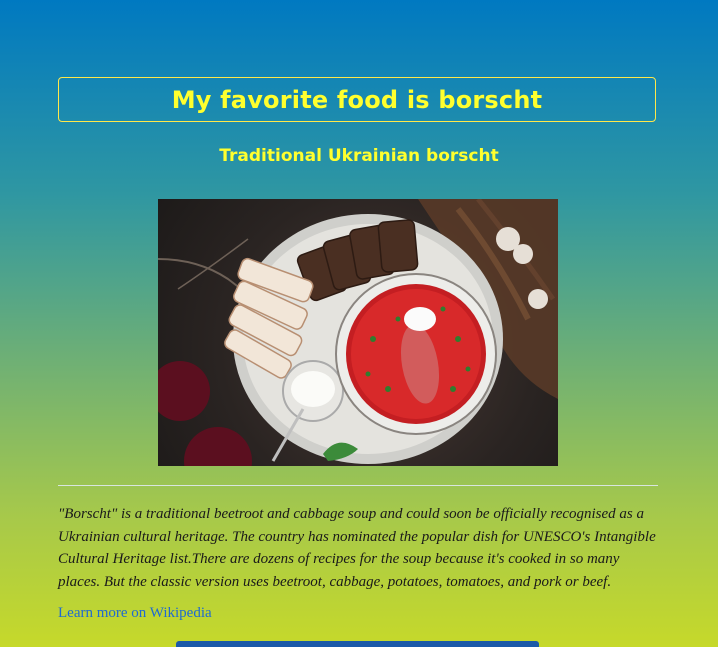  Describe the element at coordinates (358, 485) in the screenshot. I see `divider` at that location.